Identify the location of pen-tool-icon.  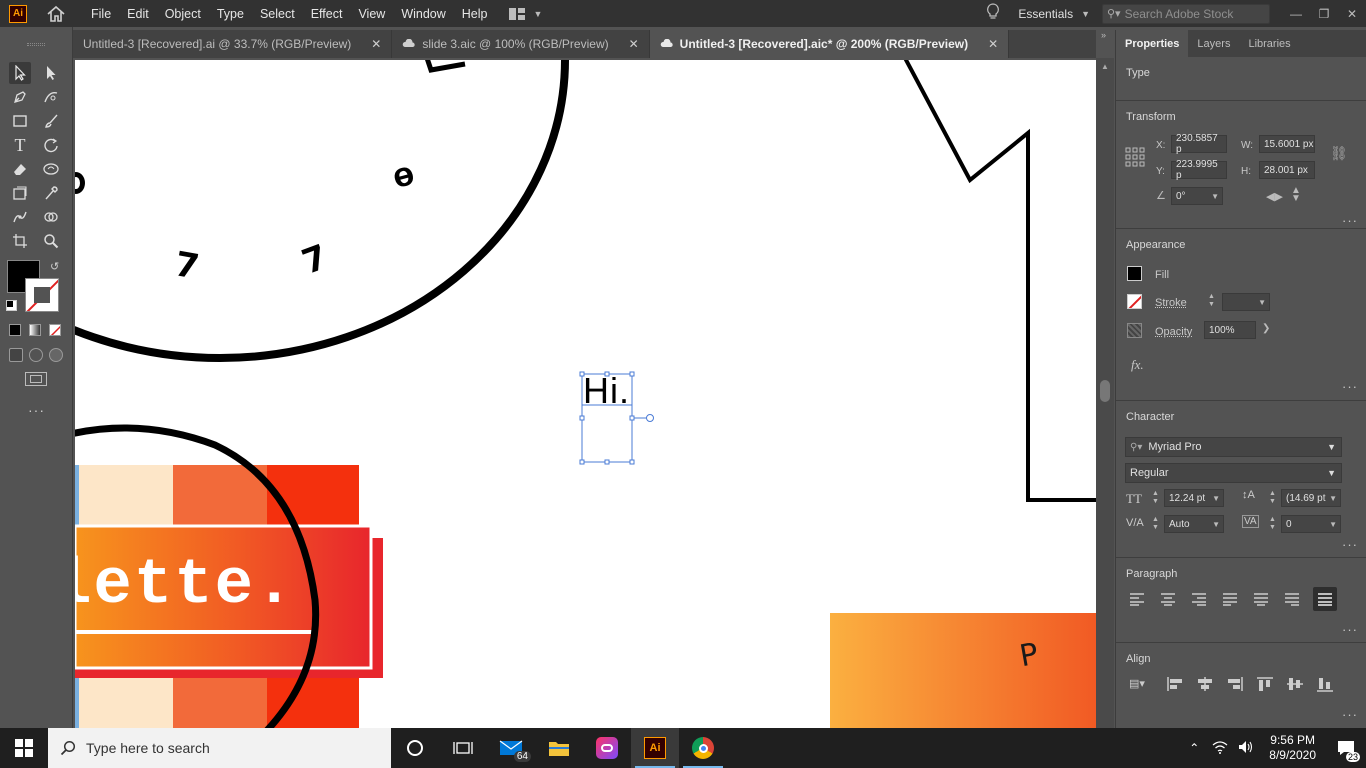
(20, 97).